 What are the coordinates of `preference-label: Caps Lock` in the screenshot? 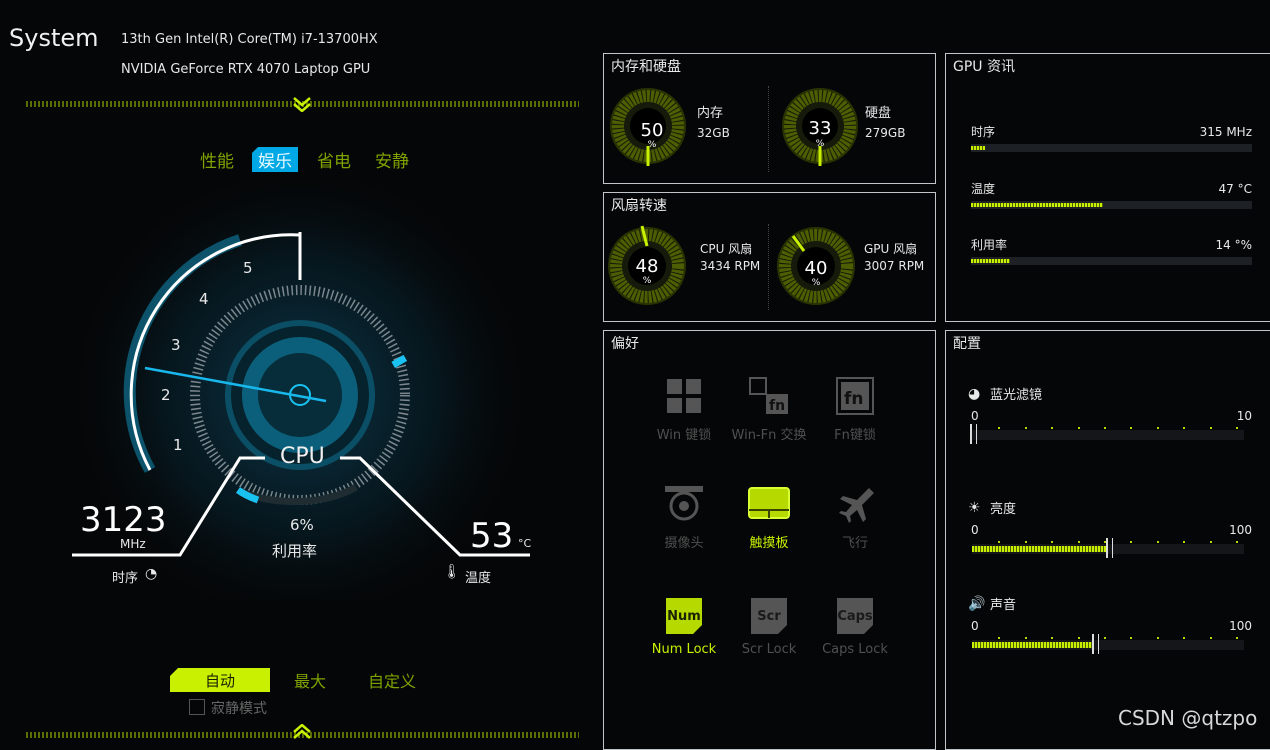 It's located at (855, 649).